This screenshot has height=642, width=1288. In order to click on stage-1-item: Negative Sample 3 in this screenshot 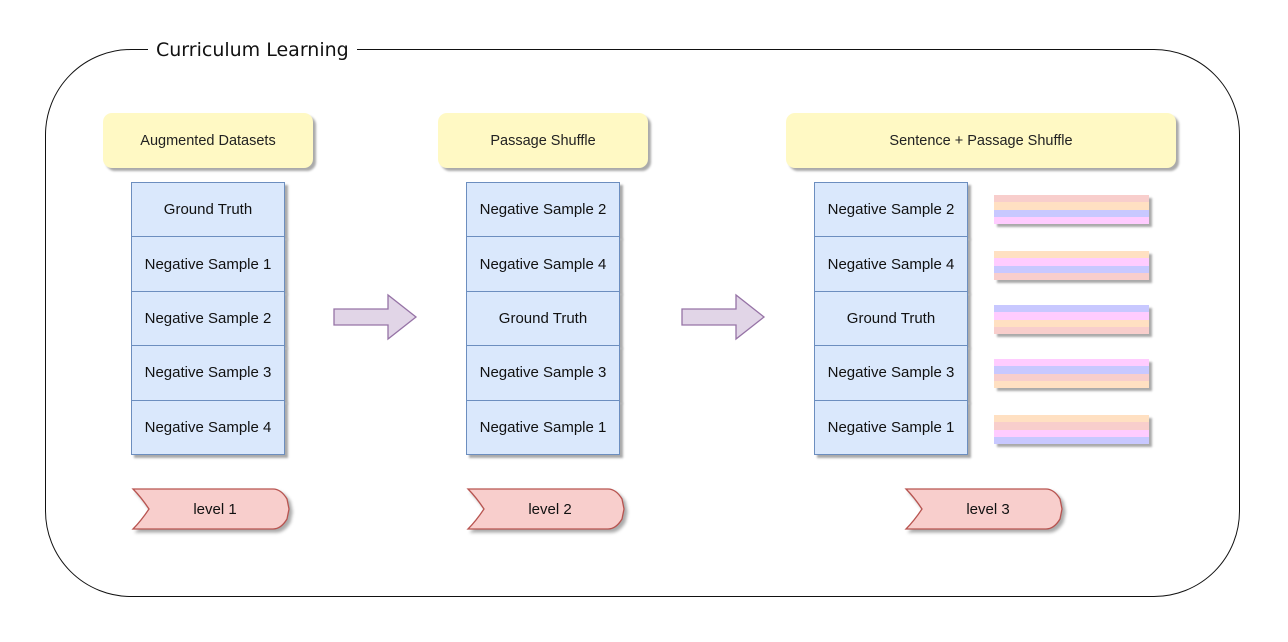, I will do `click(208, 373)`.